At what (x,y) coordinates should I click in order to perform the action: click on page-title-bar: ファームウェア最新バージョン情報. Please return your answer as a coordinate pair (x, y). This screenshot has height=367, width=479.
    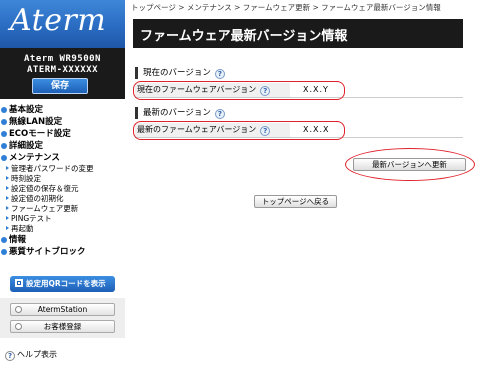
    Looking at the image, I should click on (298, 33).